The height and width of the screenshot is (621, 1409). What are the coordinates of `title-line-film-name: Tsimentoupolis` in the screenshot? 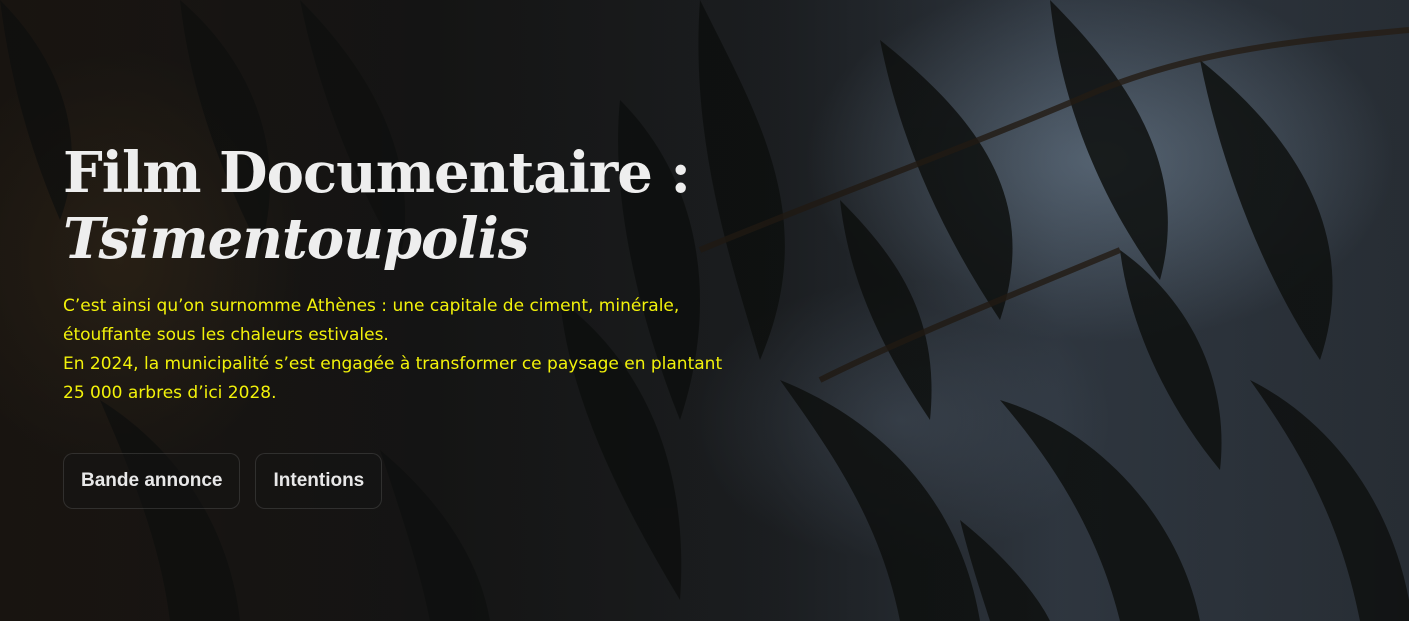 It's located at (296, 239).